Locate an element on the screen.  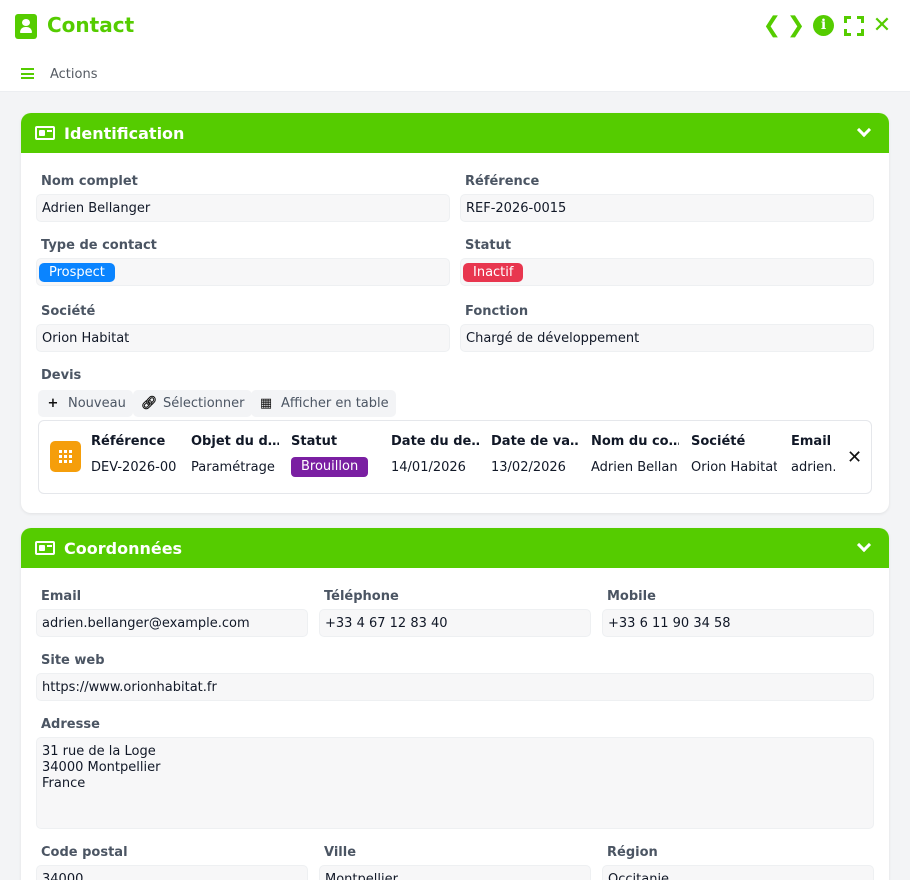
reference-label: Référence is located at coordinates (502, 181).